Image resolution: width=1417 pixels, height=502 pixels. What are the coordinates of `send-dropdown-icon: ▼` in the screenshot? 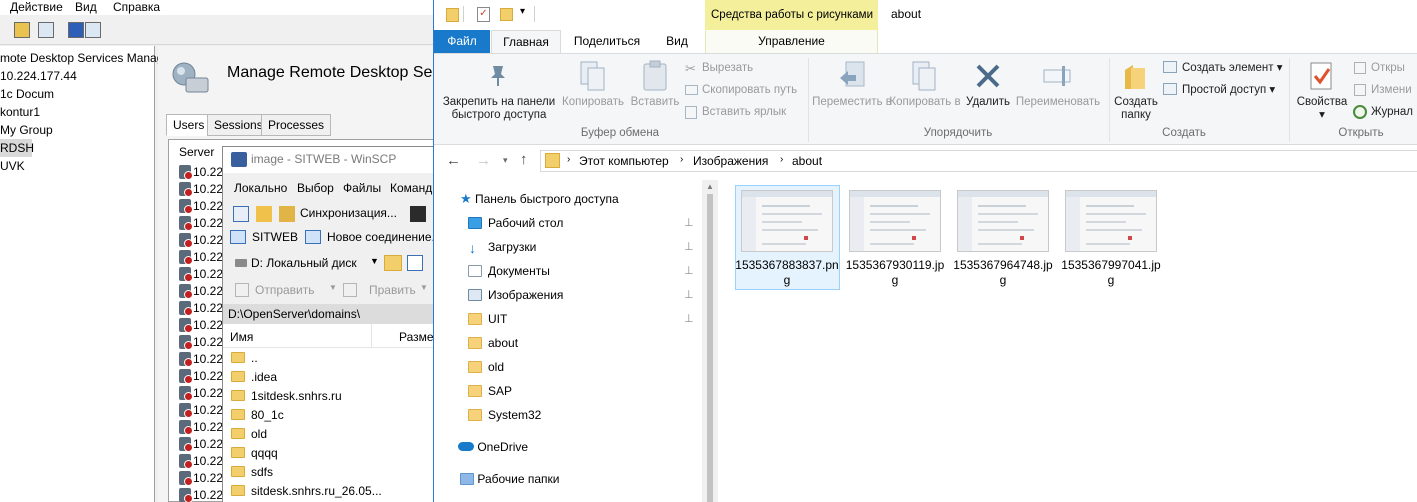 It's located at (333, 287).